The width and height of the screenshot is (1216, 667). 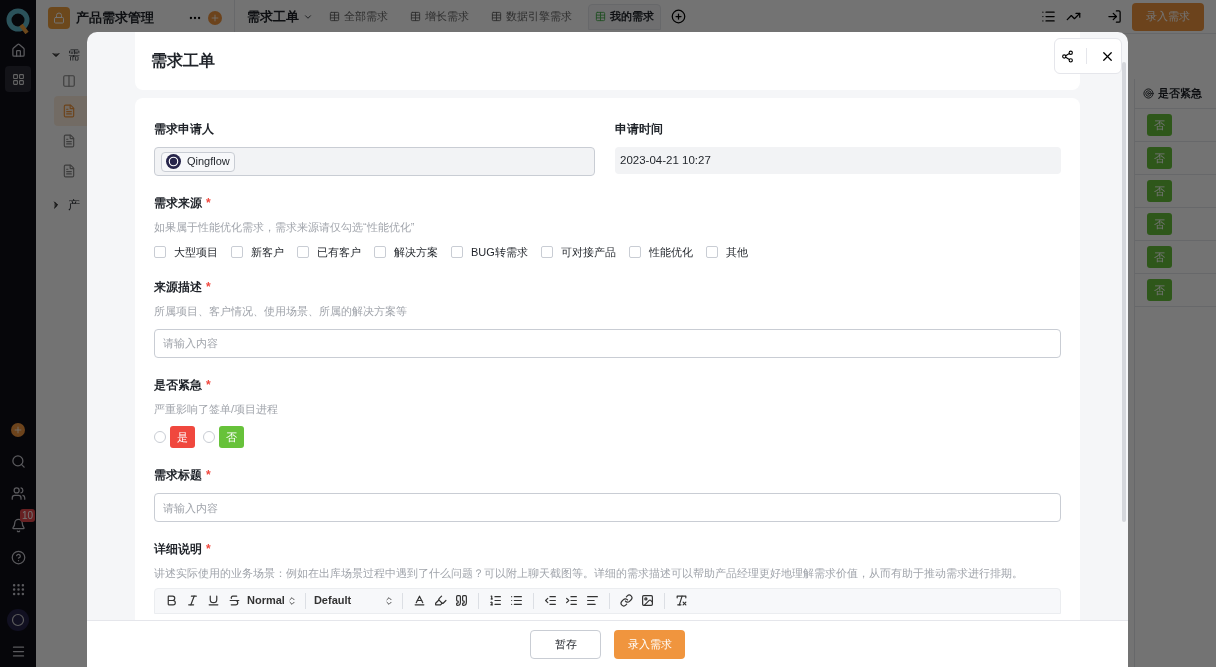 What do you see at coordinates (217, 409) in the screenshot?
I see `field-hint: 严重影响了签单/项目进程` at bounding box center [217, 409].